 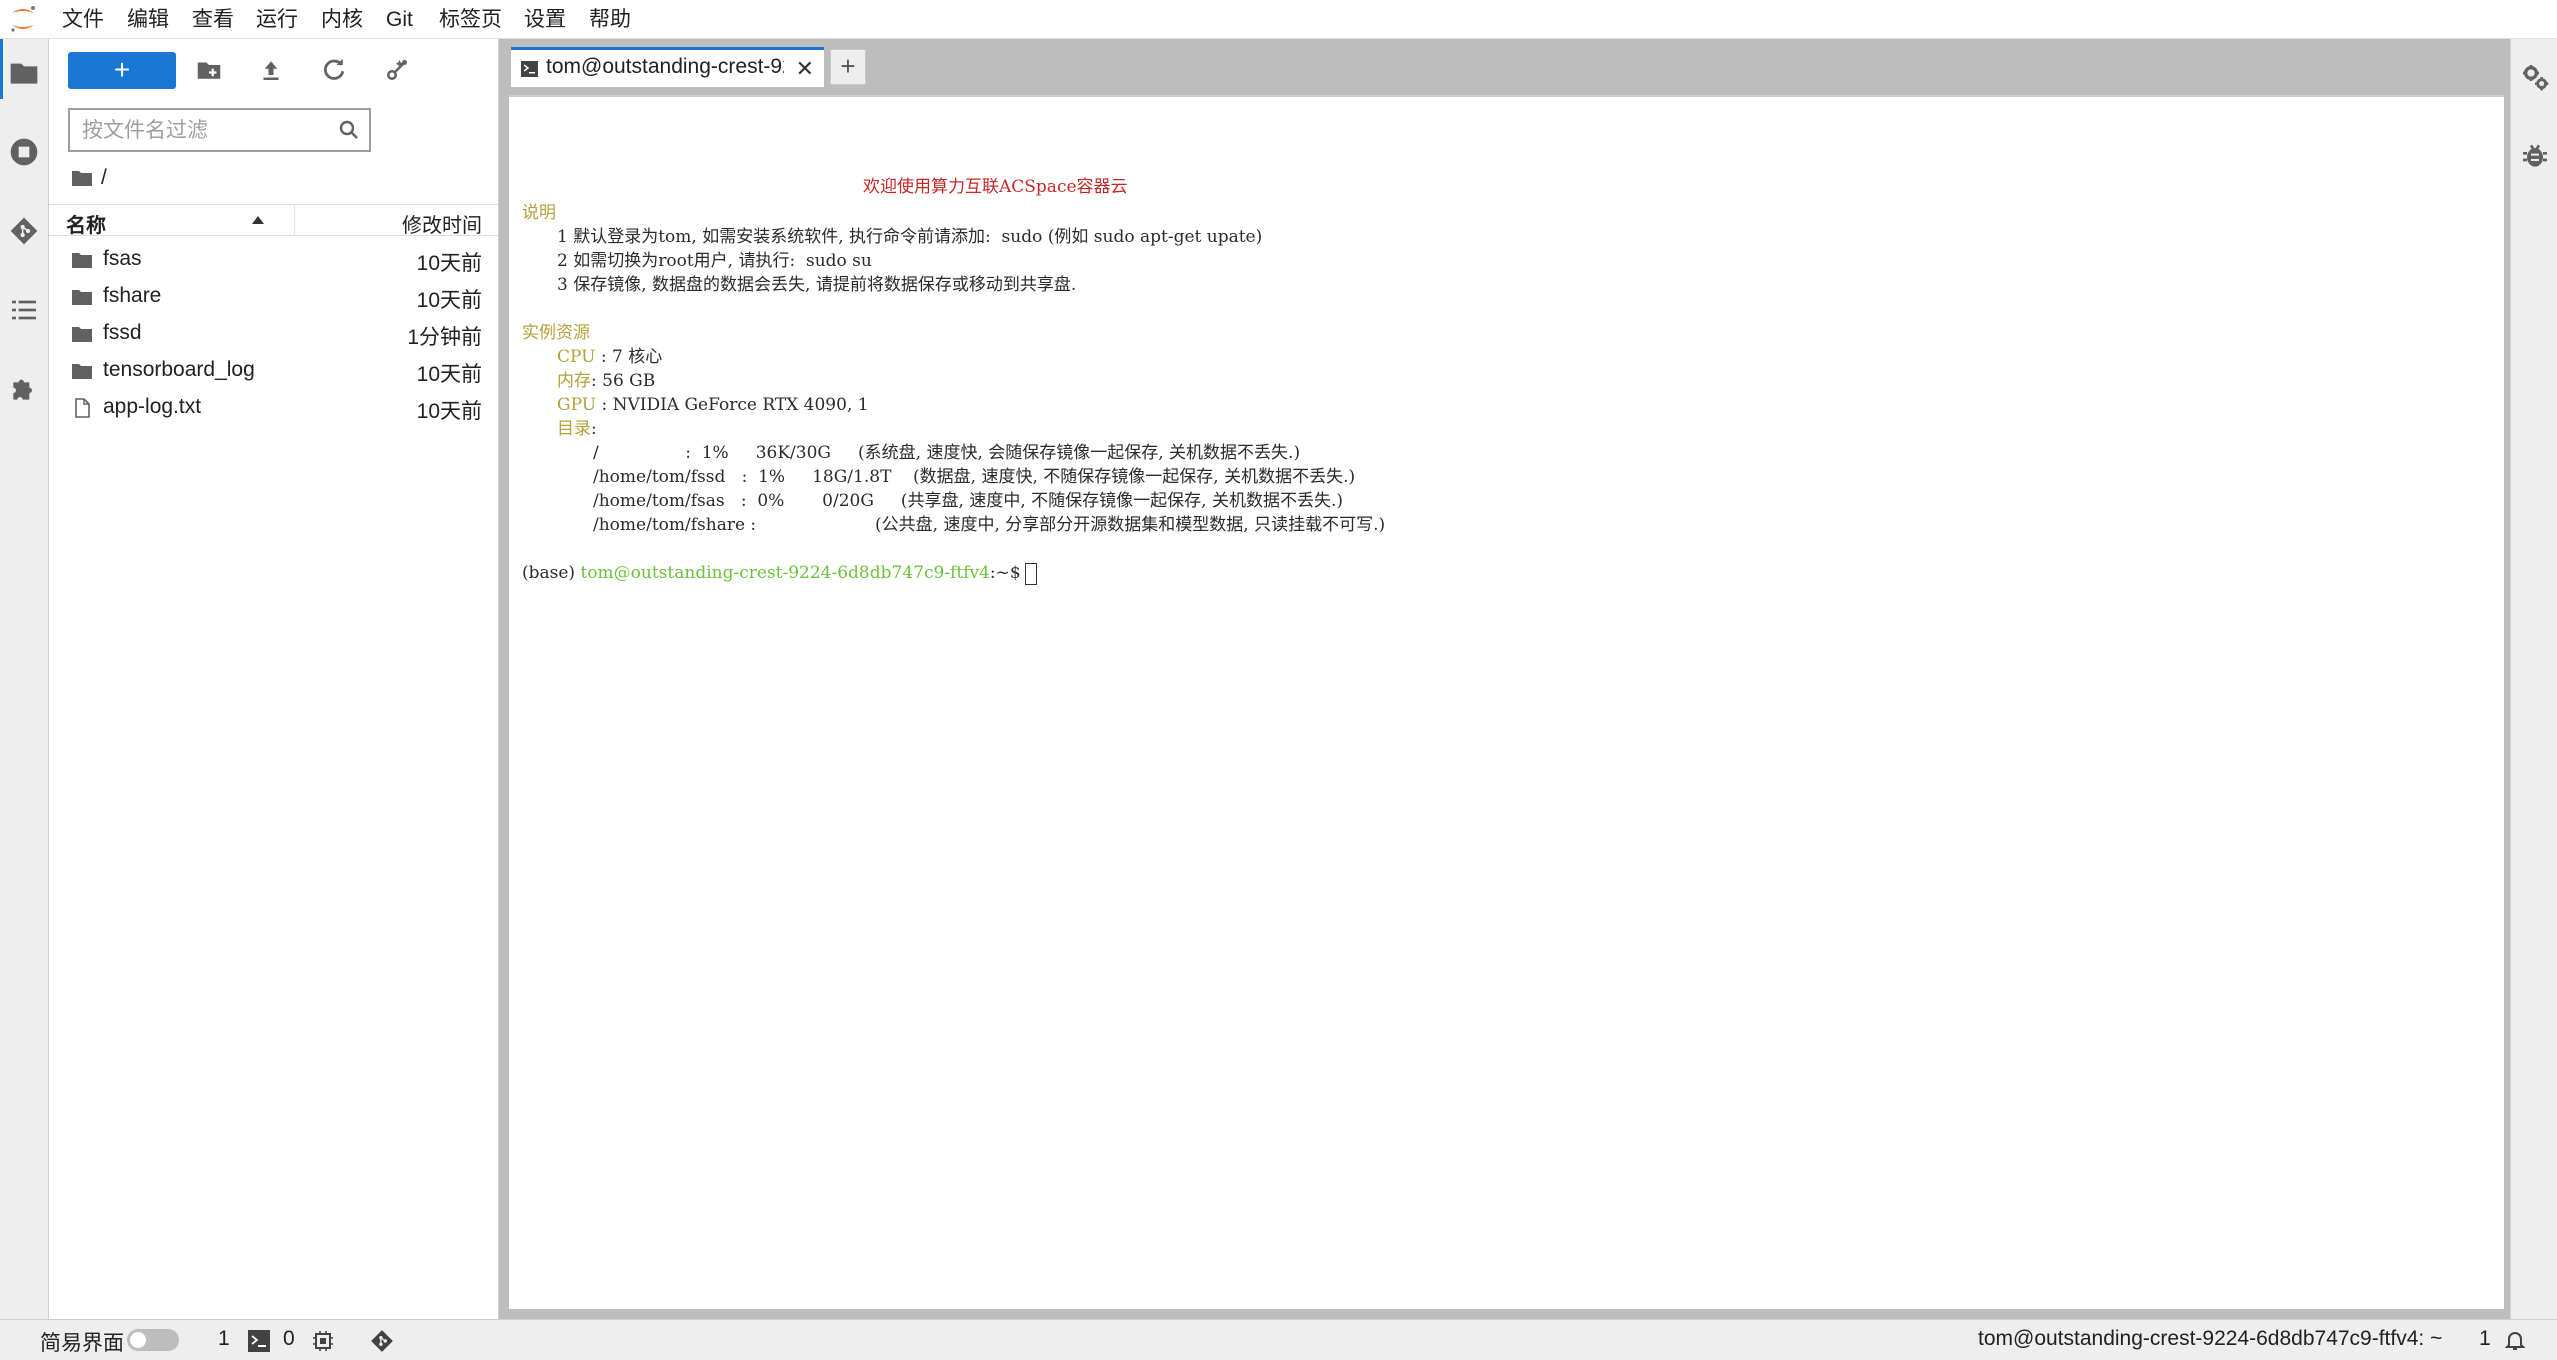 I want to click on refresh-icon, so click(x=334, y=70).